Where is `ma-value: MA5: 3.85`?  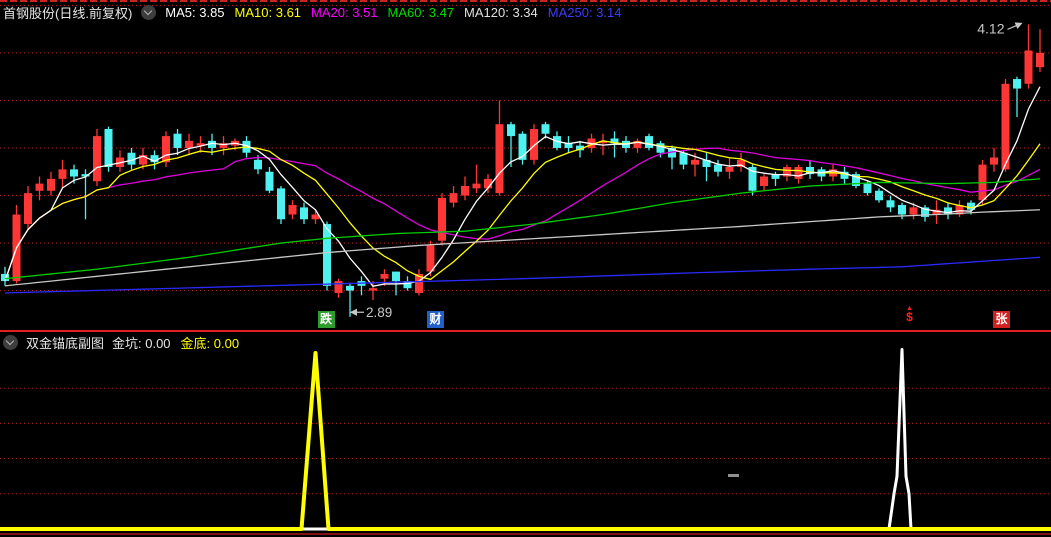 ma-value: MA5: 3.85 is located at coordinates (195, 12).